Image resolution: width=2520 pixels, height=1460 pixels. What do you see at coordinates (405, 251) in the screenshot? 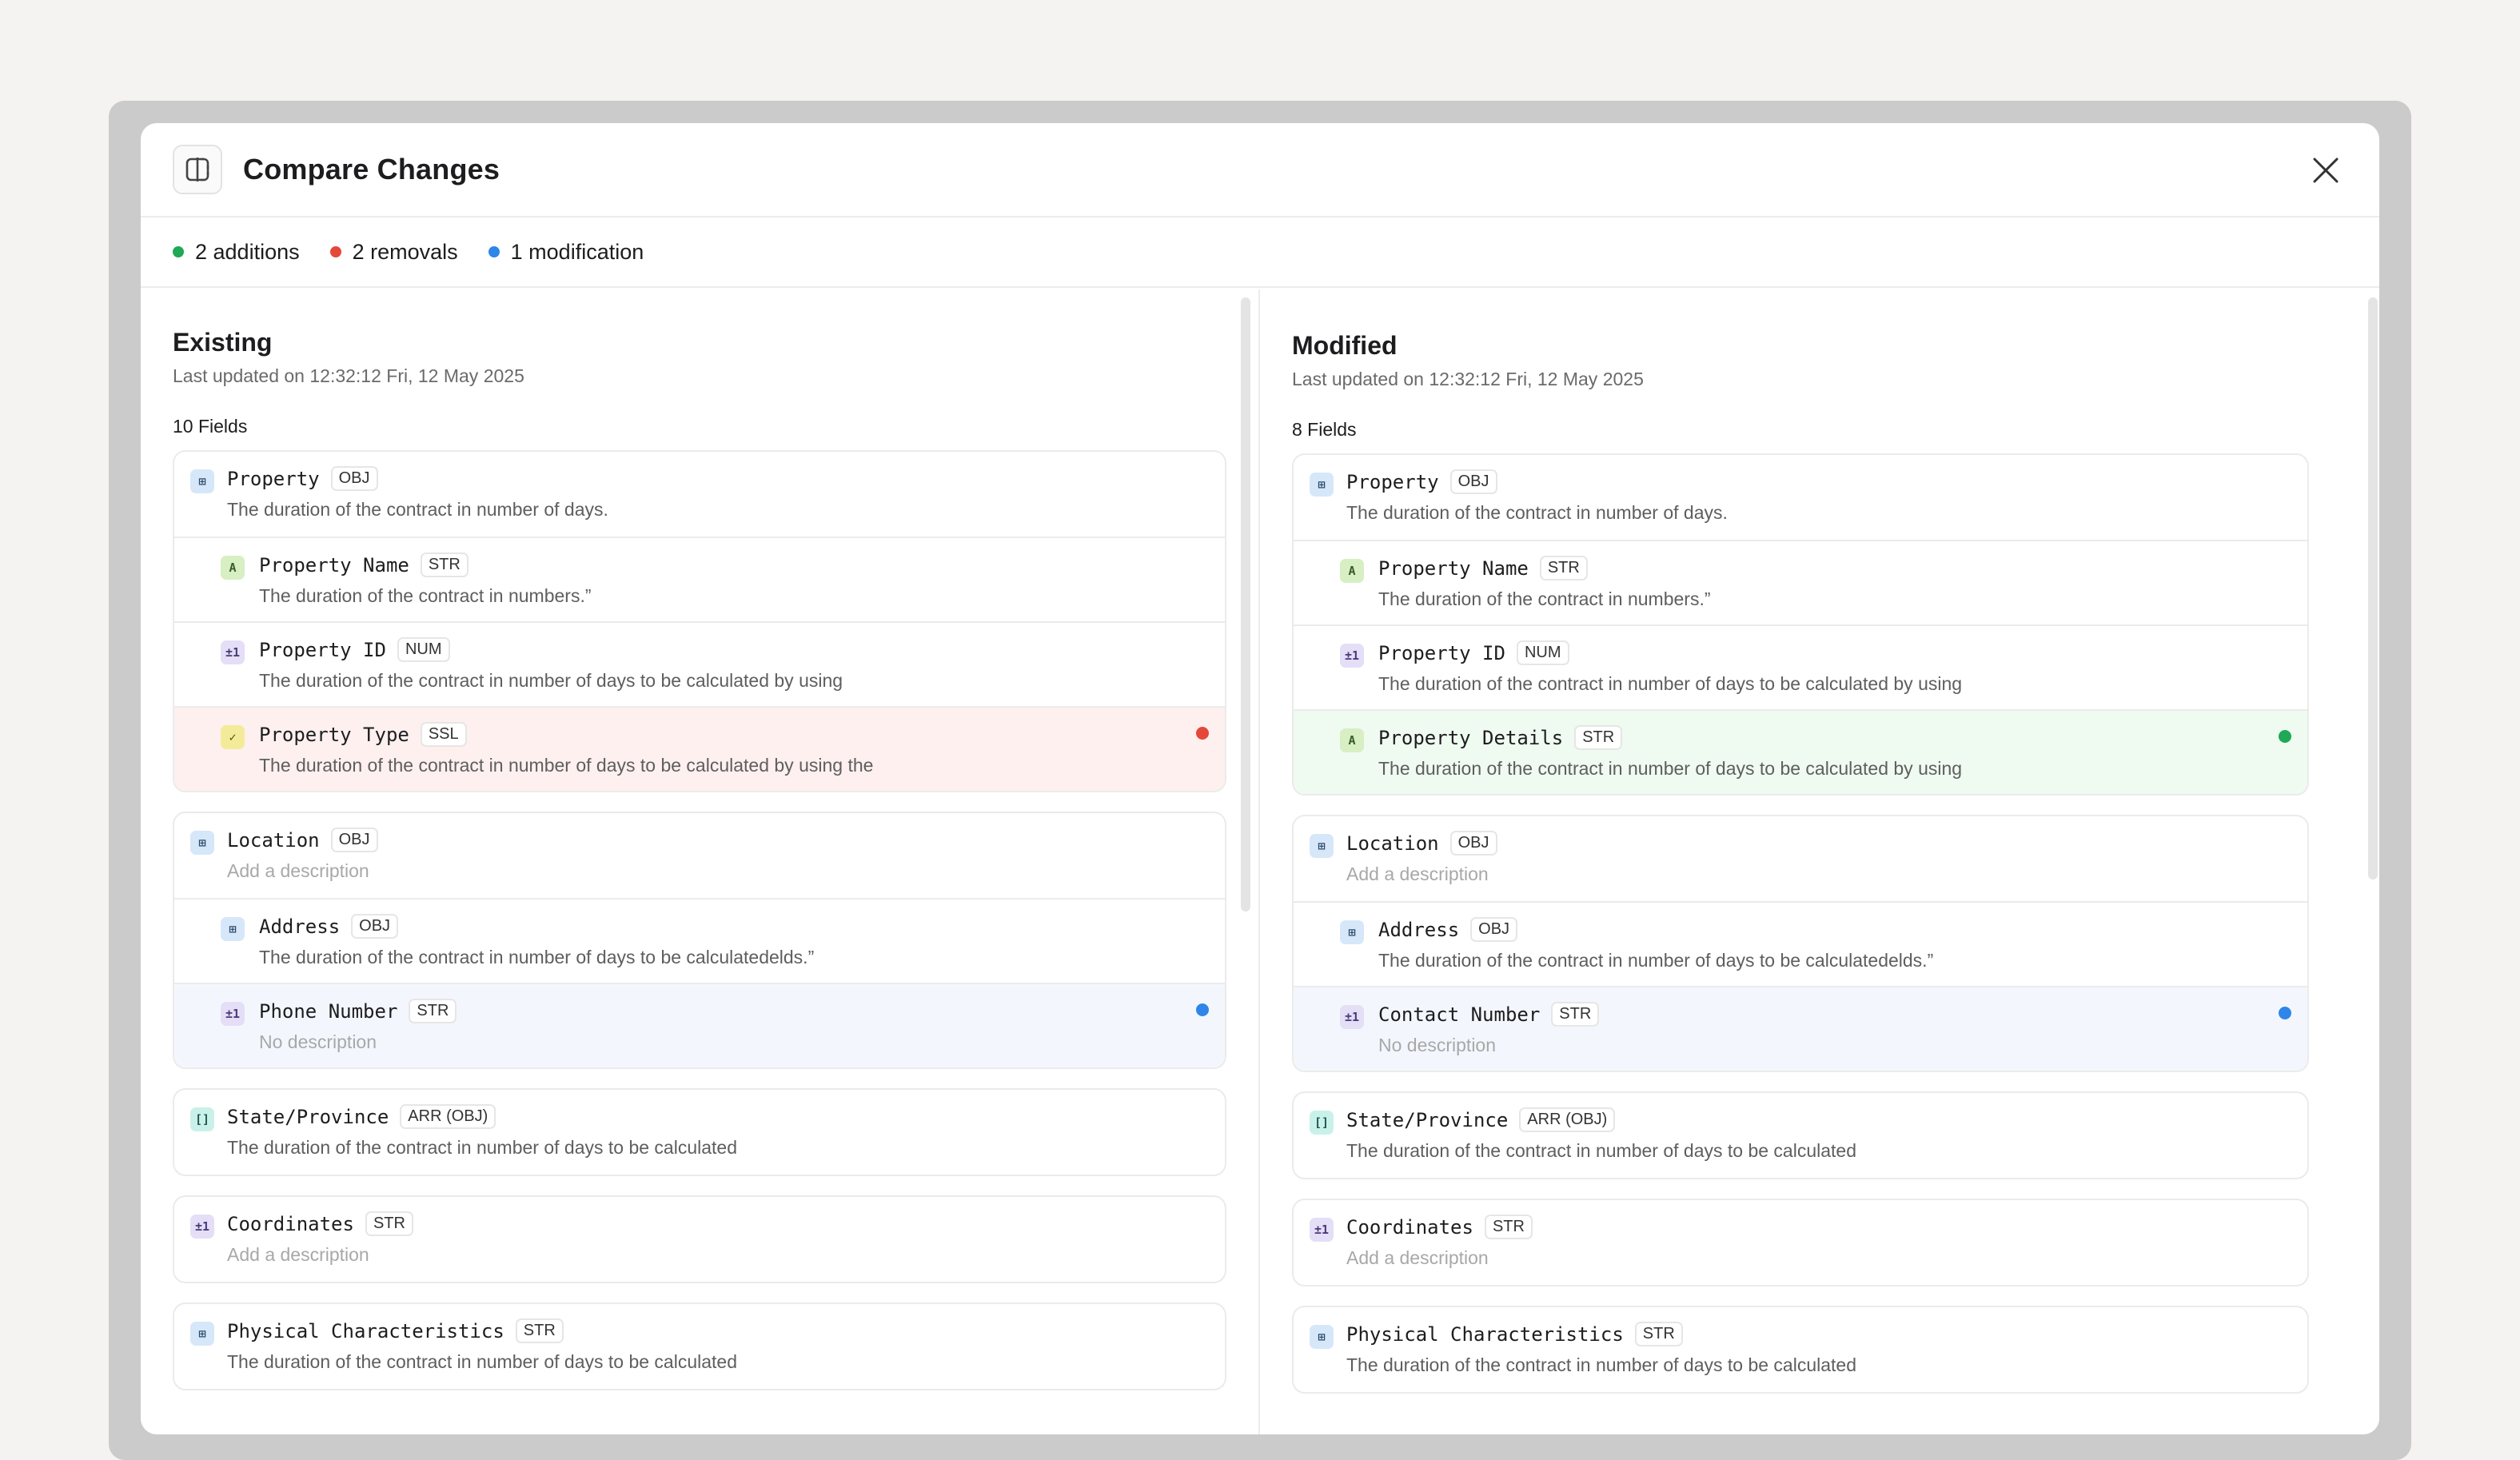
I see `removals-label: 2 removals` at bounding box center [405, 251].